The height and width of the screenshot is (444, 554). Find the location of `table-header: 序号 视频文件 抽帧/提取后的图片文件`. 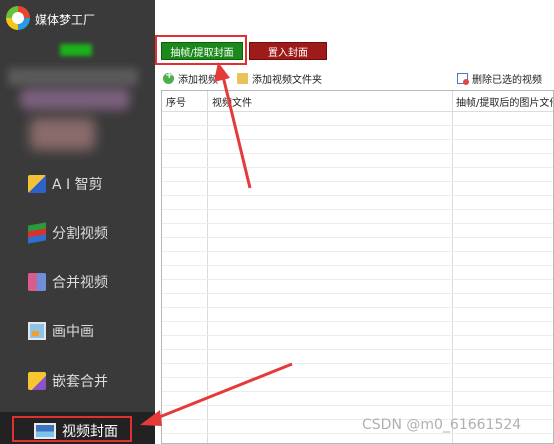

table-header: 序号 视频文件 抽帧/提取后的图片文件 is located at coordinates (357, 101).